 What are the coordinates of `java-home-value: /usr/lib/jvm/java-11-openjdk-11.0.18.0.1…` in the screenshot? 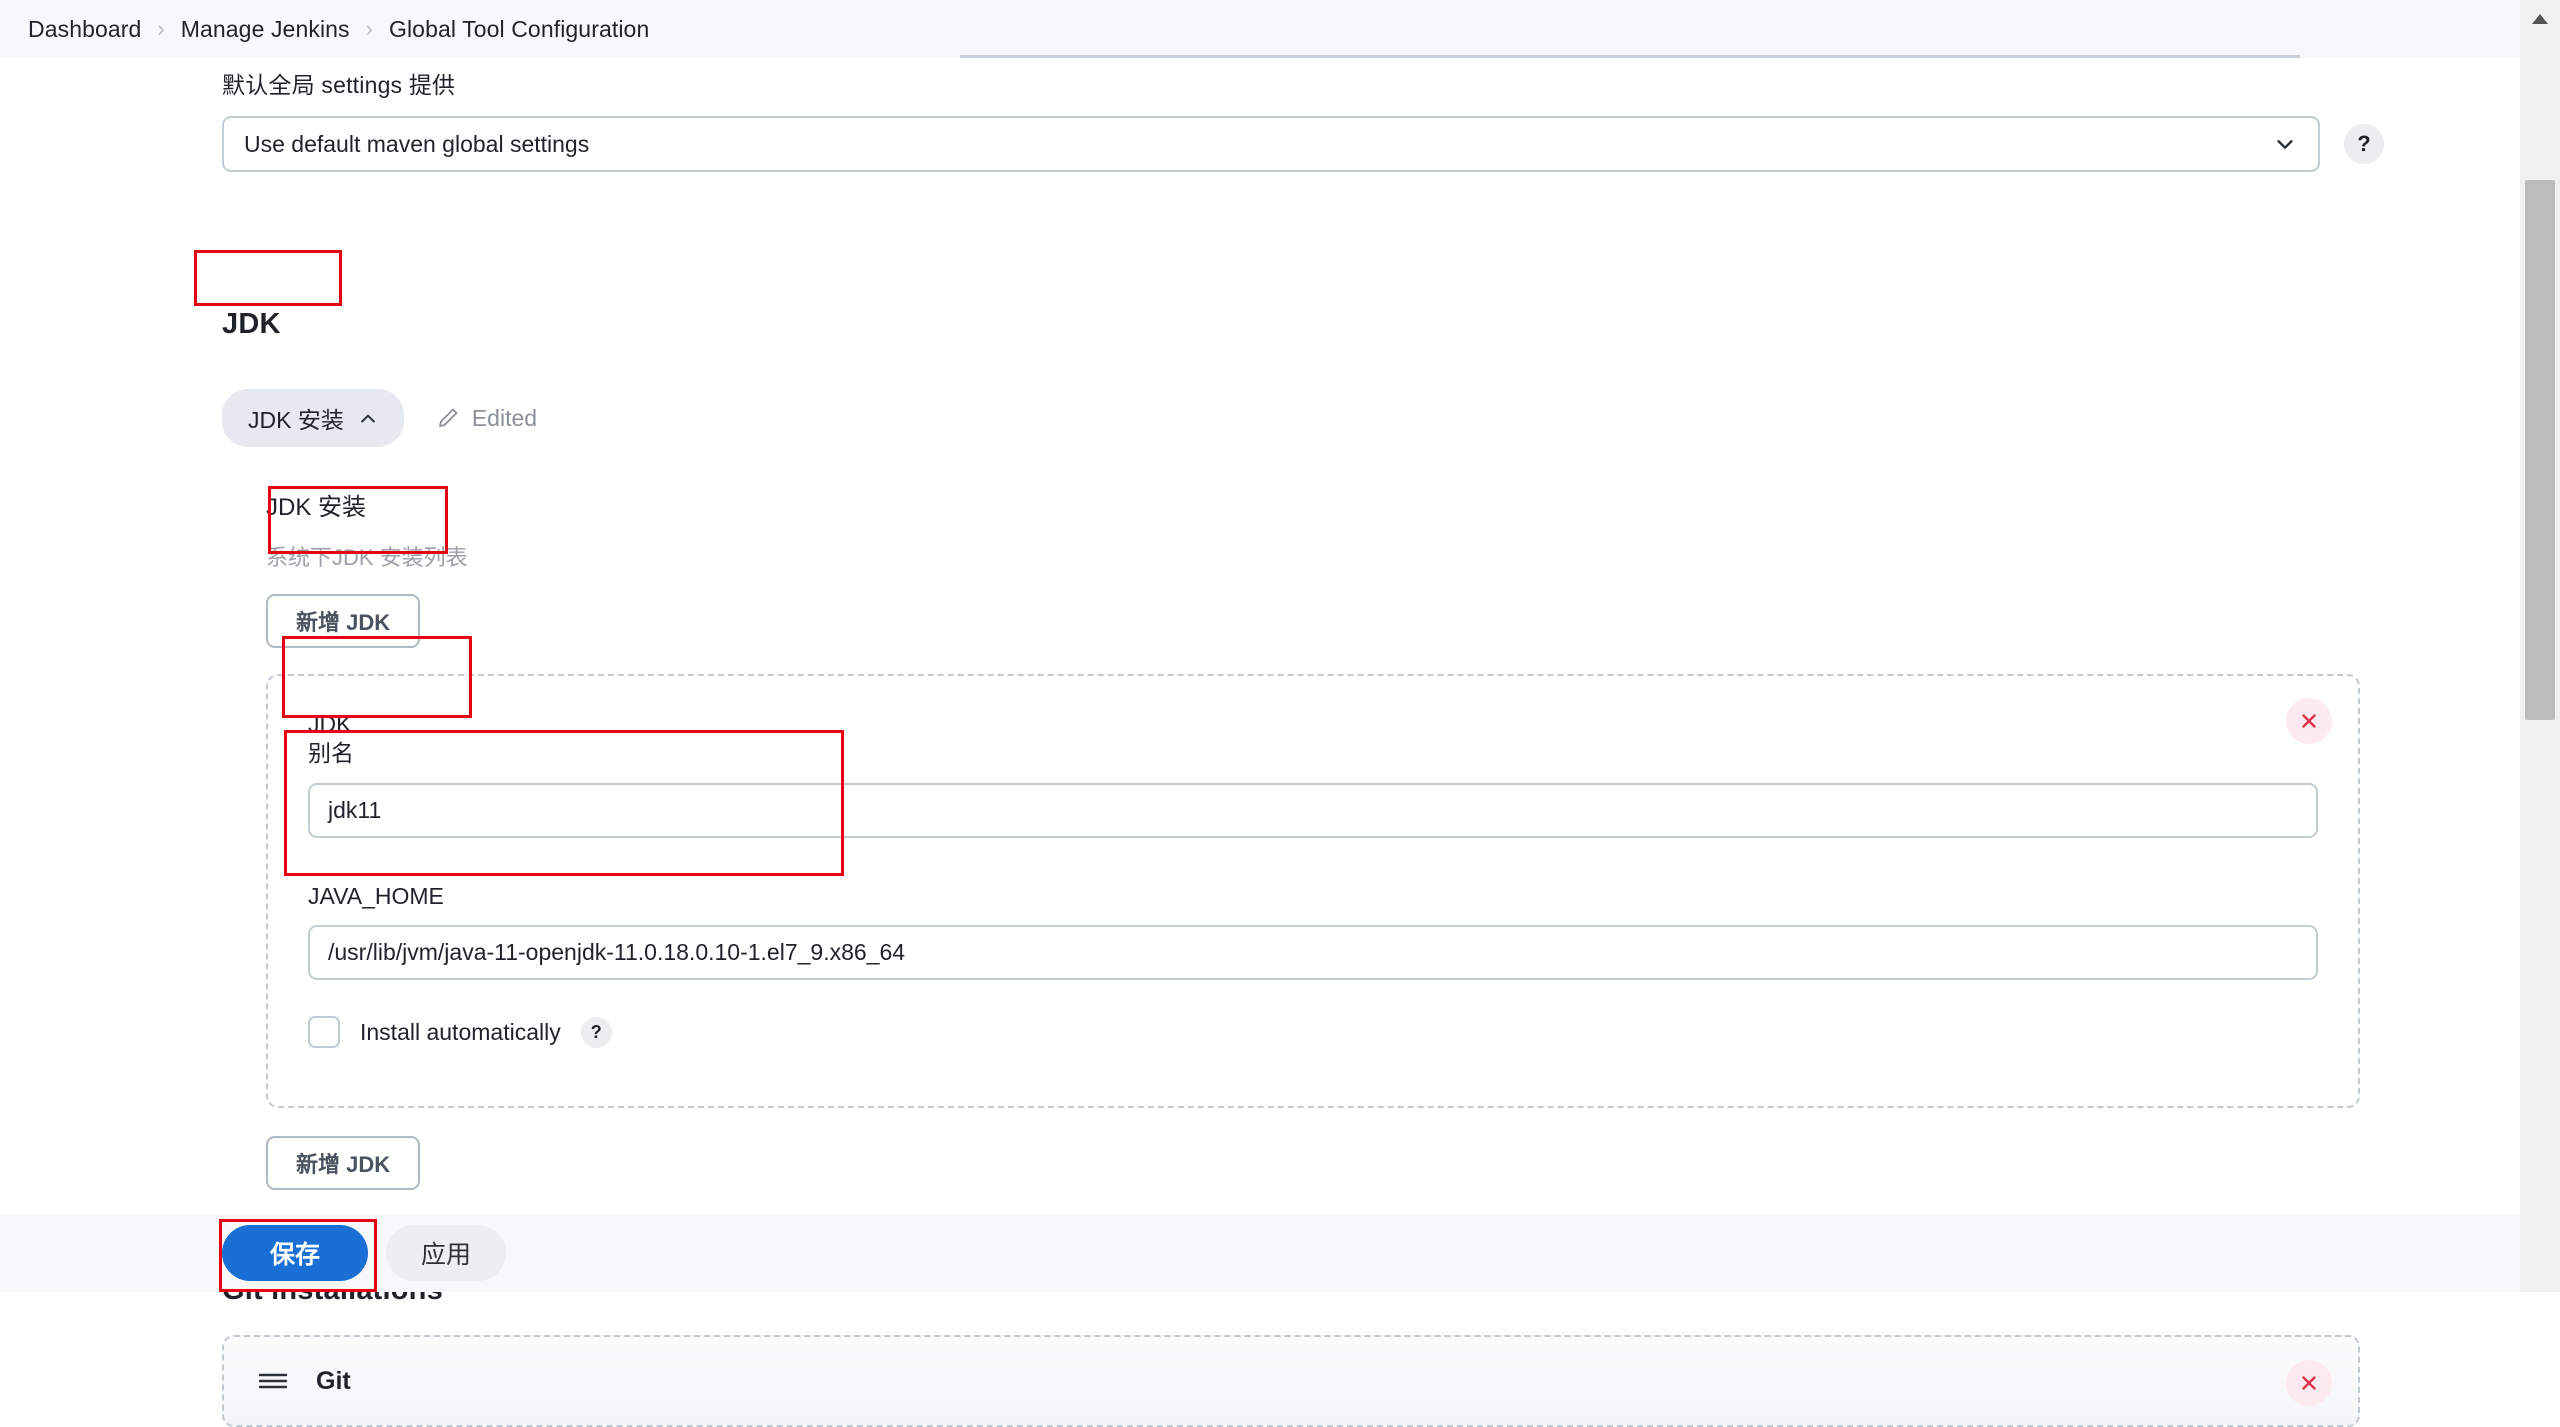 It's located at (617, 952).